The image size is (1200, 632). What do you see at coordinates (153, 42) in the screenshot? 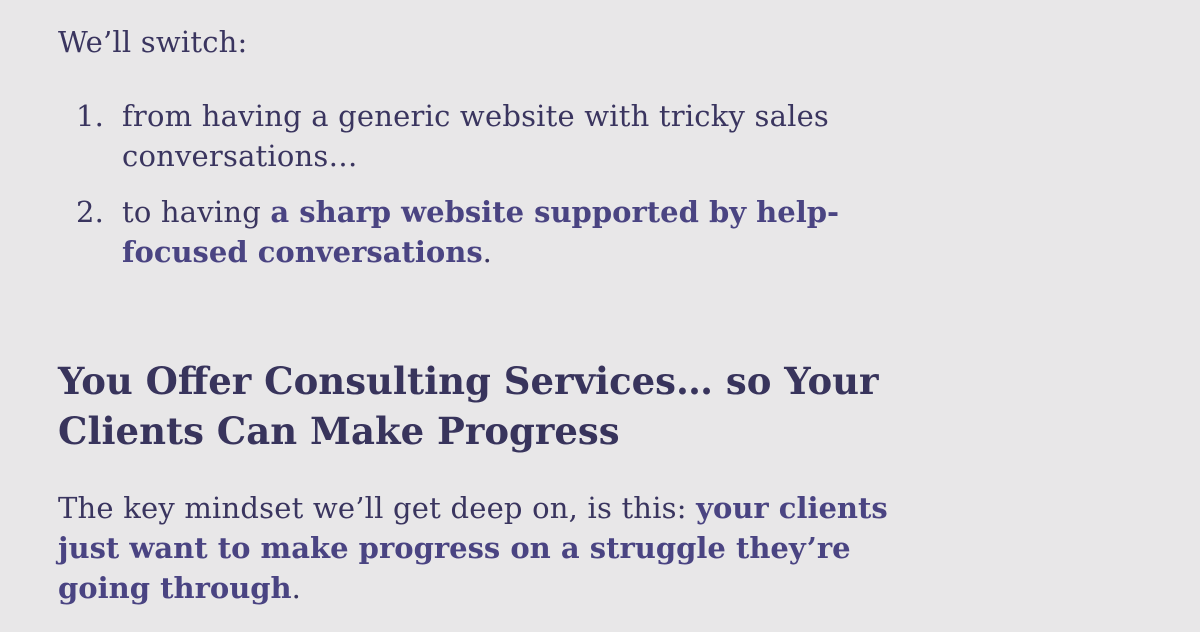
I see `intro-text: We’ll switch:` at bounding box center [153, 42].